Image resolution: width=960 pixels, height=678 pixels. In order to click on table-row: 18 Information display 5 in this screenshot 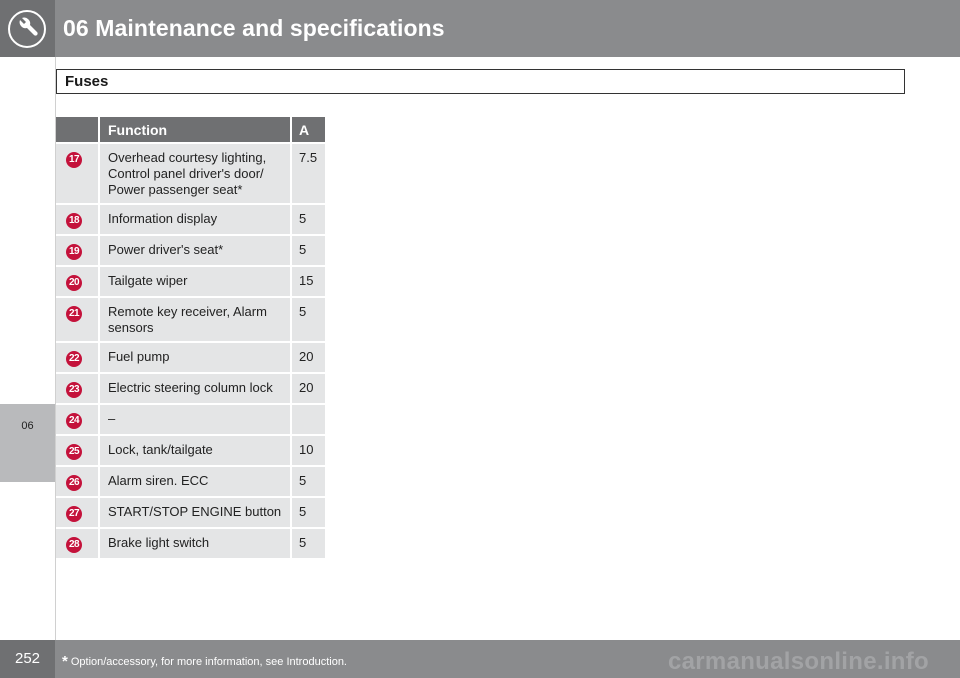, I will do `click(191, 219)`.